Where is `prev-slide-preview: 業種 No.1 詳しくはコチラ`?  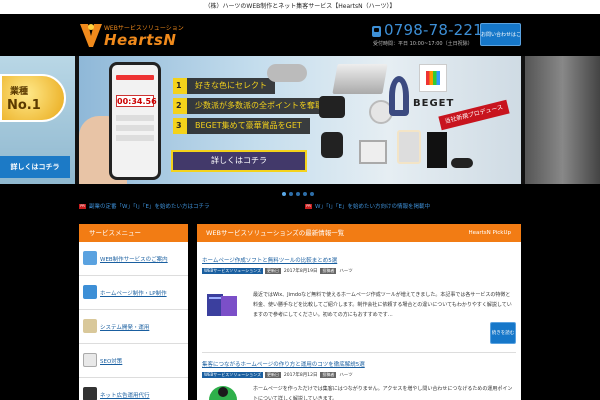 prev-slide-preview: 業種 No.1 詳しくはコチラ is located at coordinates (37, 120).